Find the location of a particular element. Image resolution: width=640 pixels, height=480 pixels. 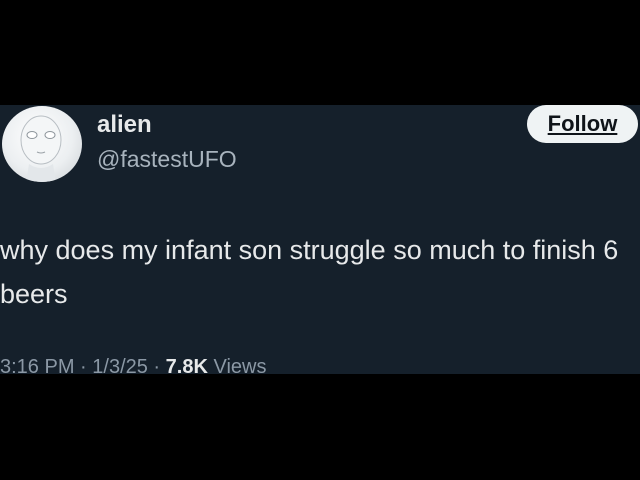

tweet-meta: 3:16 PM · 1/3/25 · 7.8K Views is located at coordinates (133, 364).